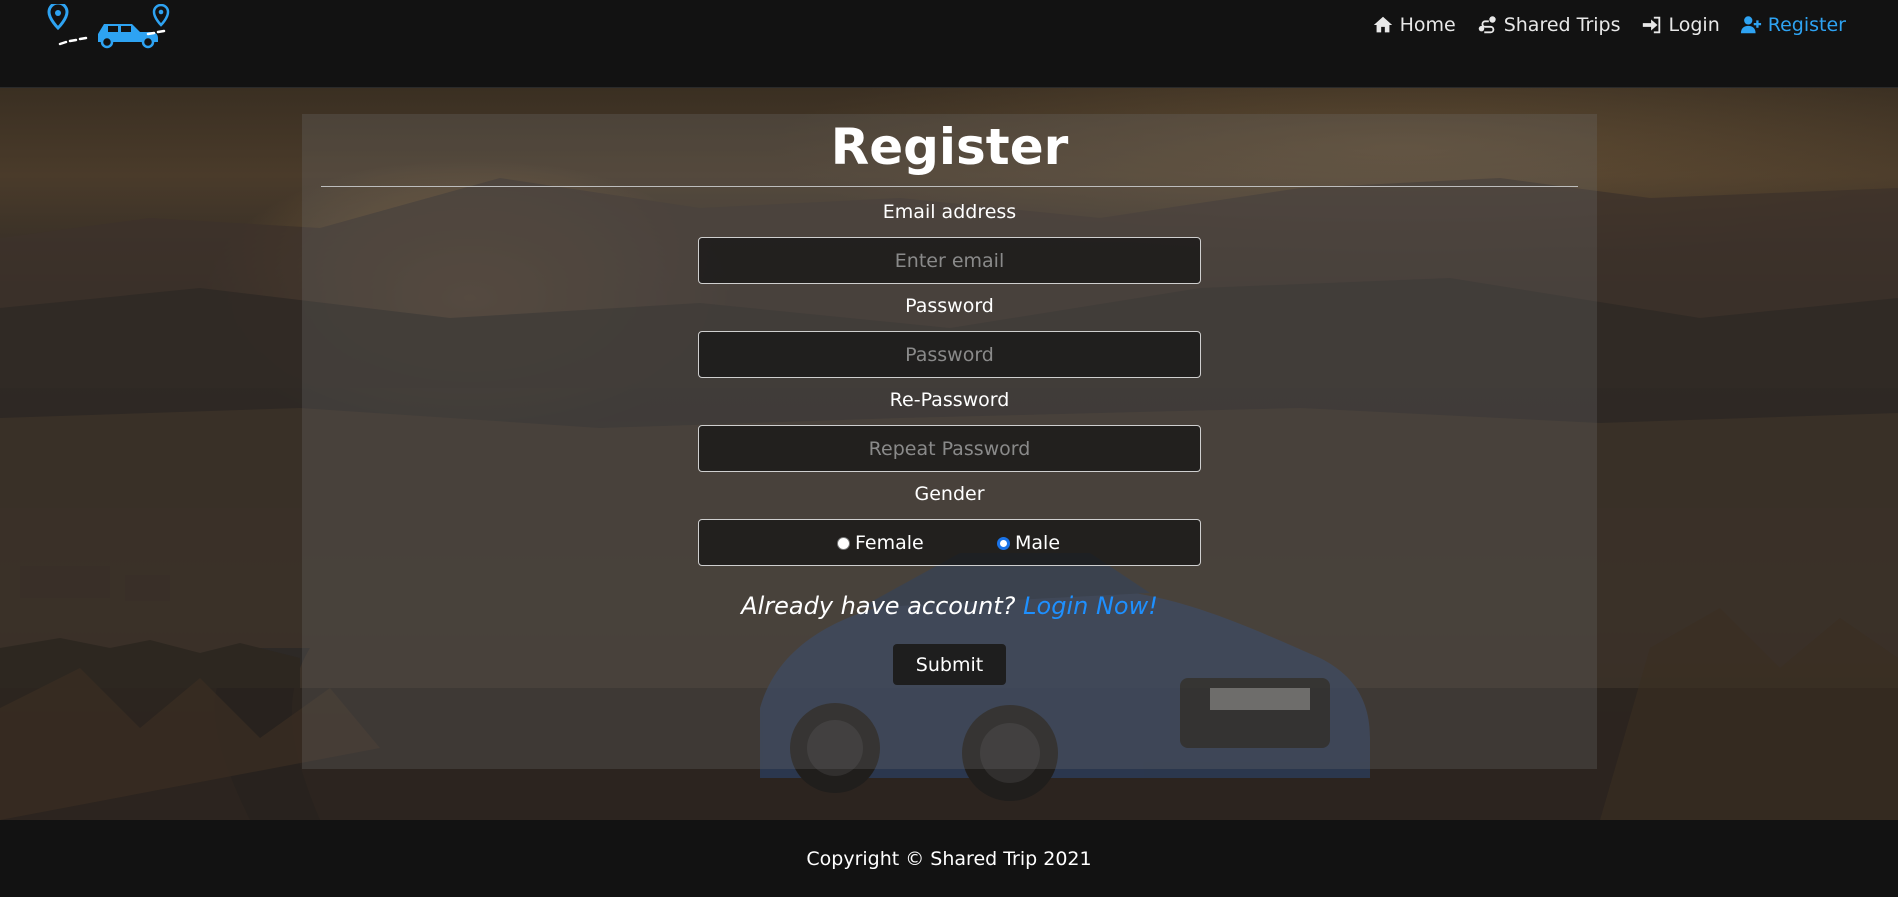 This screenshot has height=897, width=1898. Describe the element at coordinates (889, 543) in the screenshot. I see `female-label: Female` at that location.